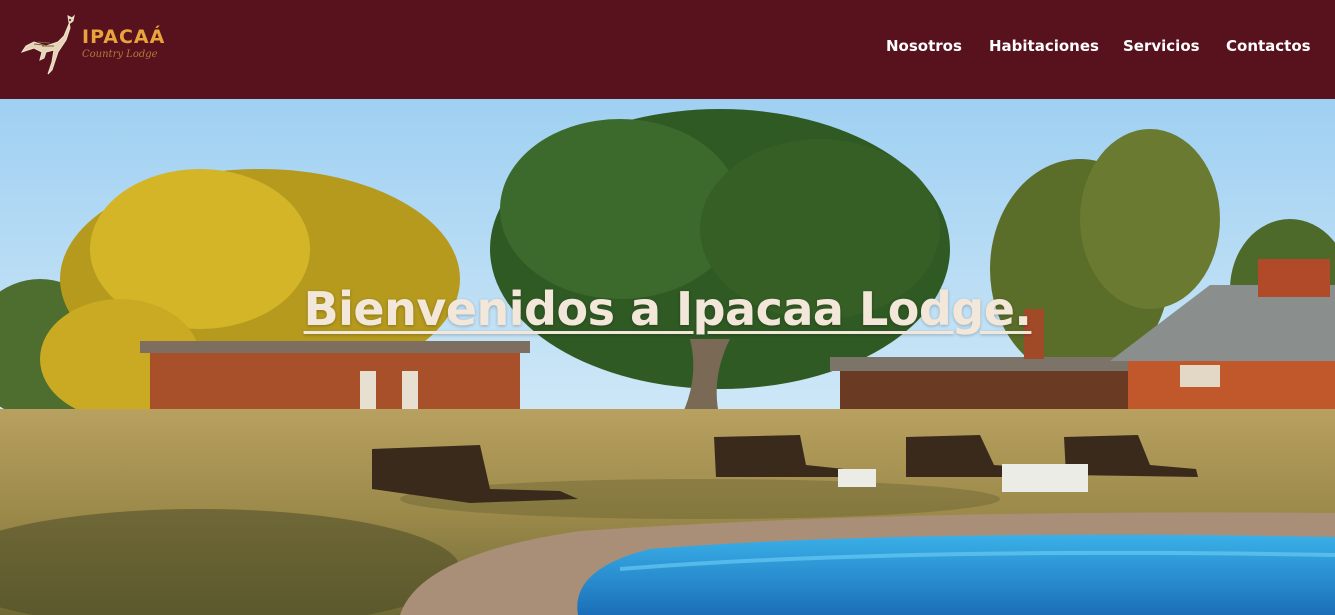 The height and width of the screenshot is (615, 1335). Describe the element at coordinates (1161, 46) in the screenshot. I see `nav-item-servicios: Servicios` at that location.